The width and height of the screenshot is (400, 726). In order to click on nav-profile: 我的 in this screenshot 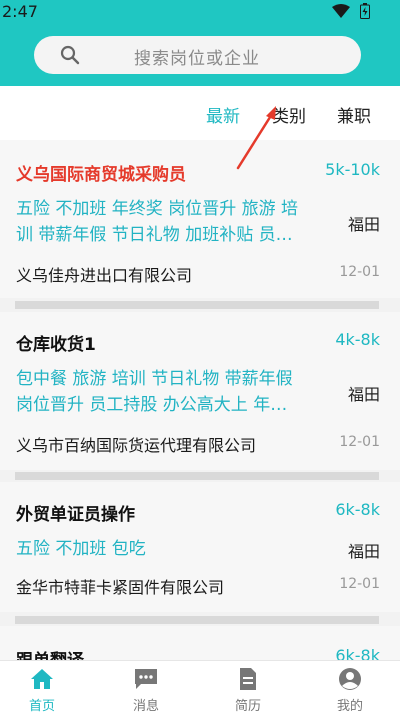, I will do `click(350, 690)`.